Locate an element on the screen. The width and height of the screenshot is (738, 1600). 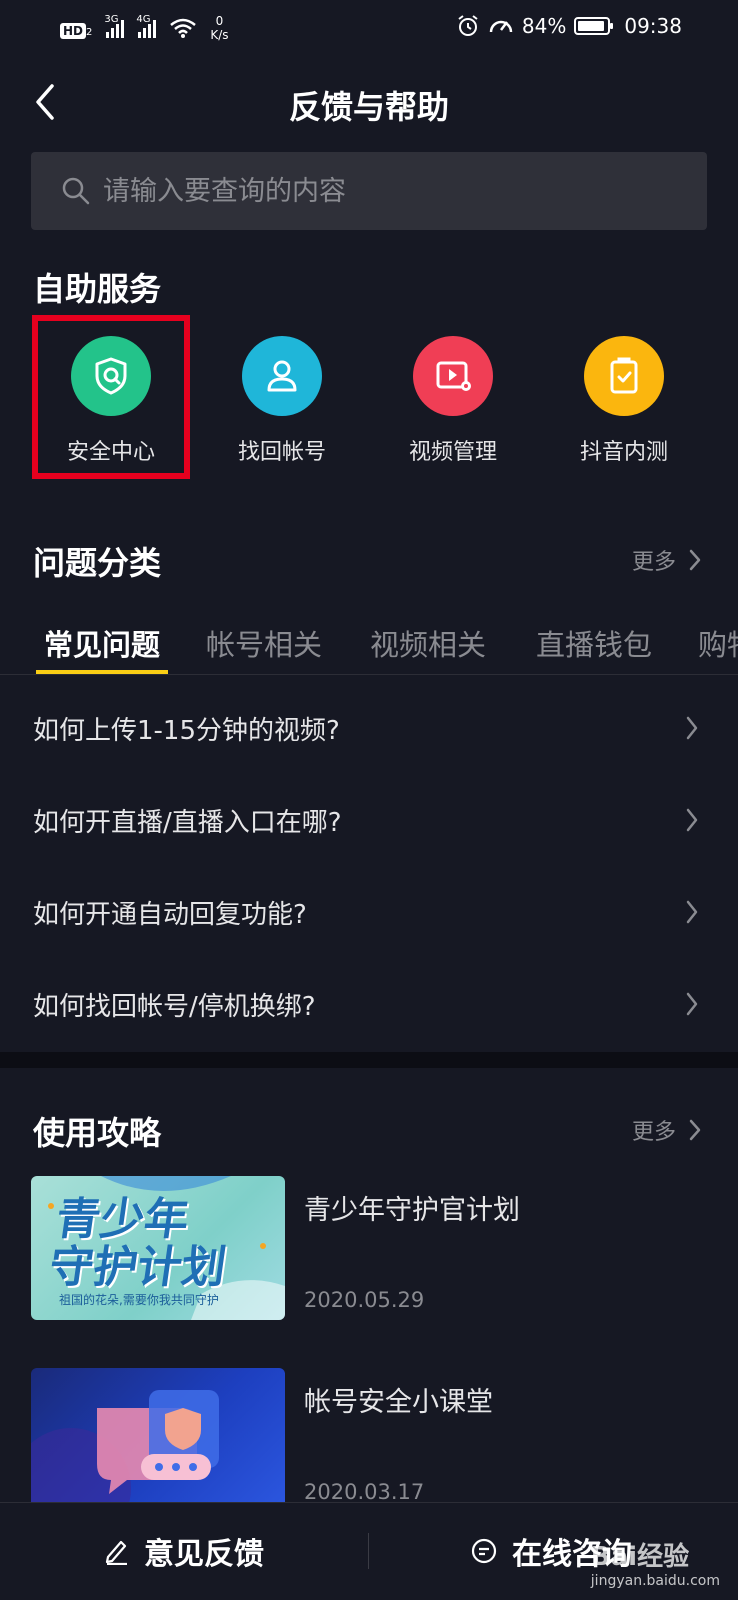
categories-more-link: 更多 is located at coordinates (667, 560).